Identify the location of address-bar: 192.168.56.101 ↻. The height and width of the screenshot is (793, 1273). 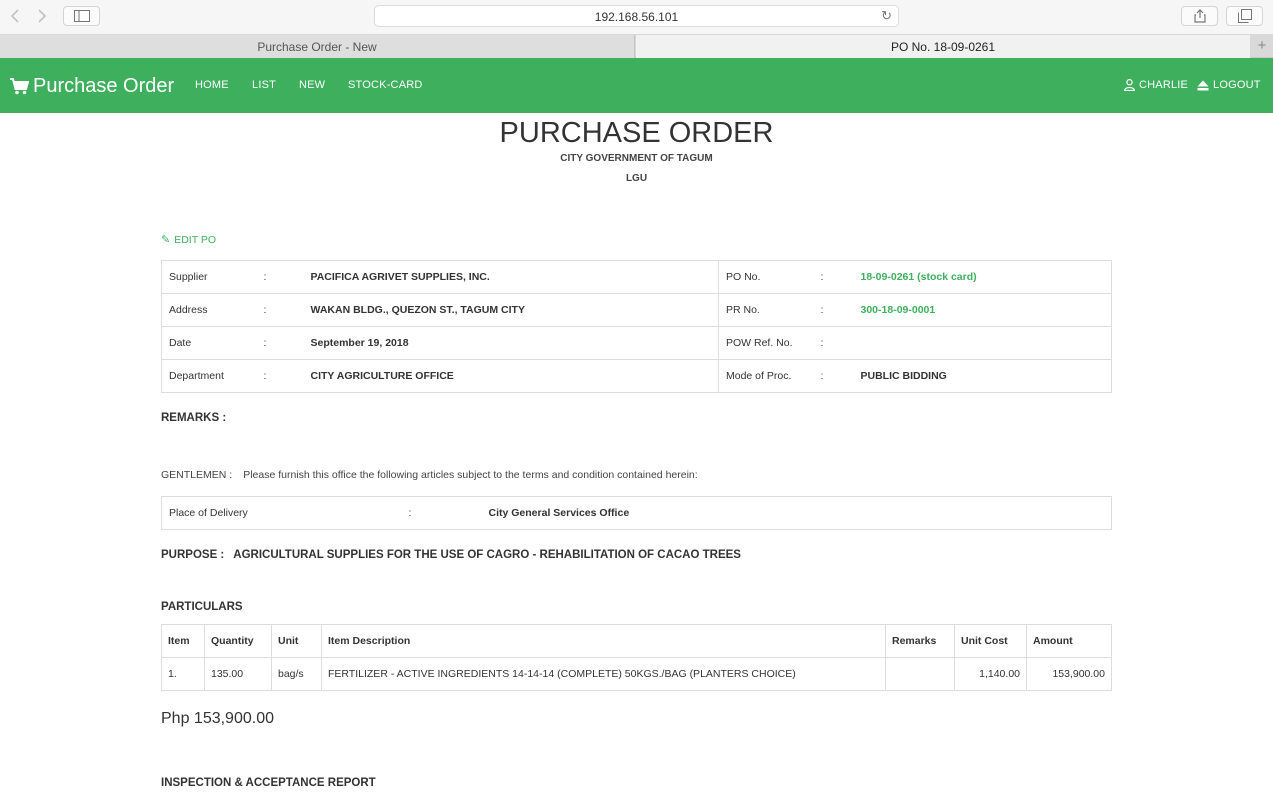
(636, 16).